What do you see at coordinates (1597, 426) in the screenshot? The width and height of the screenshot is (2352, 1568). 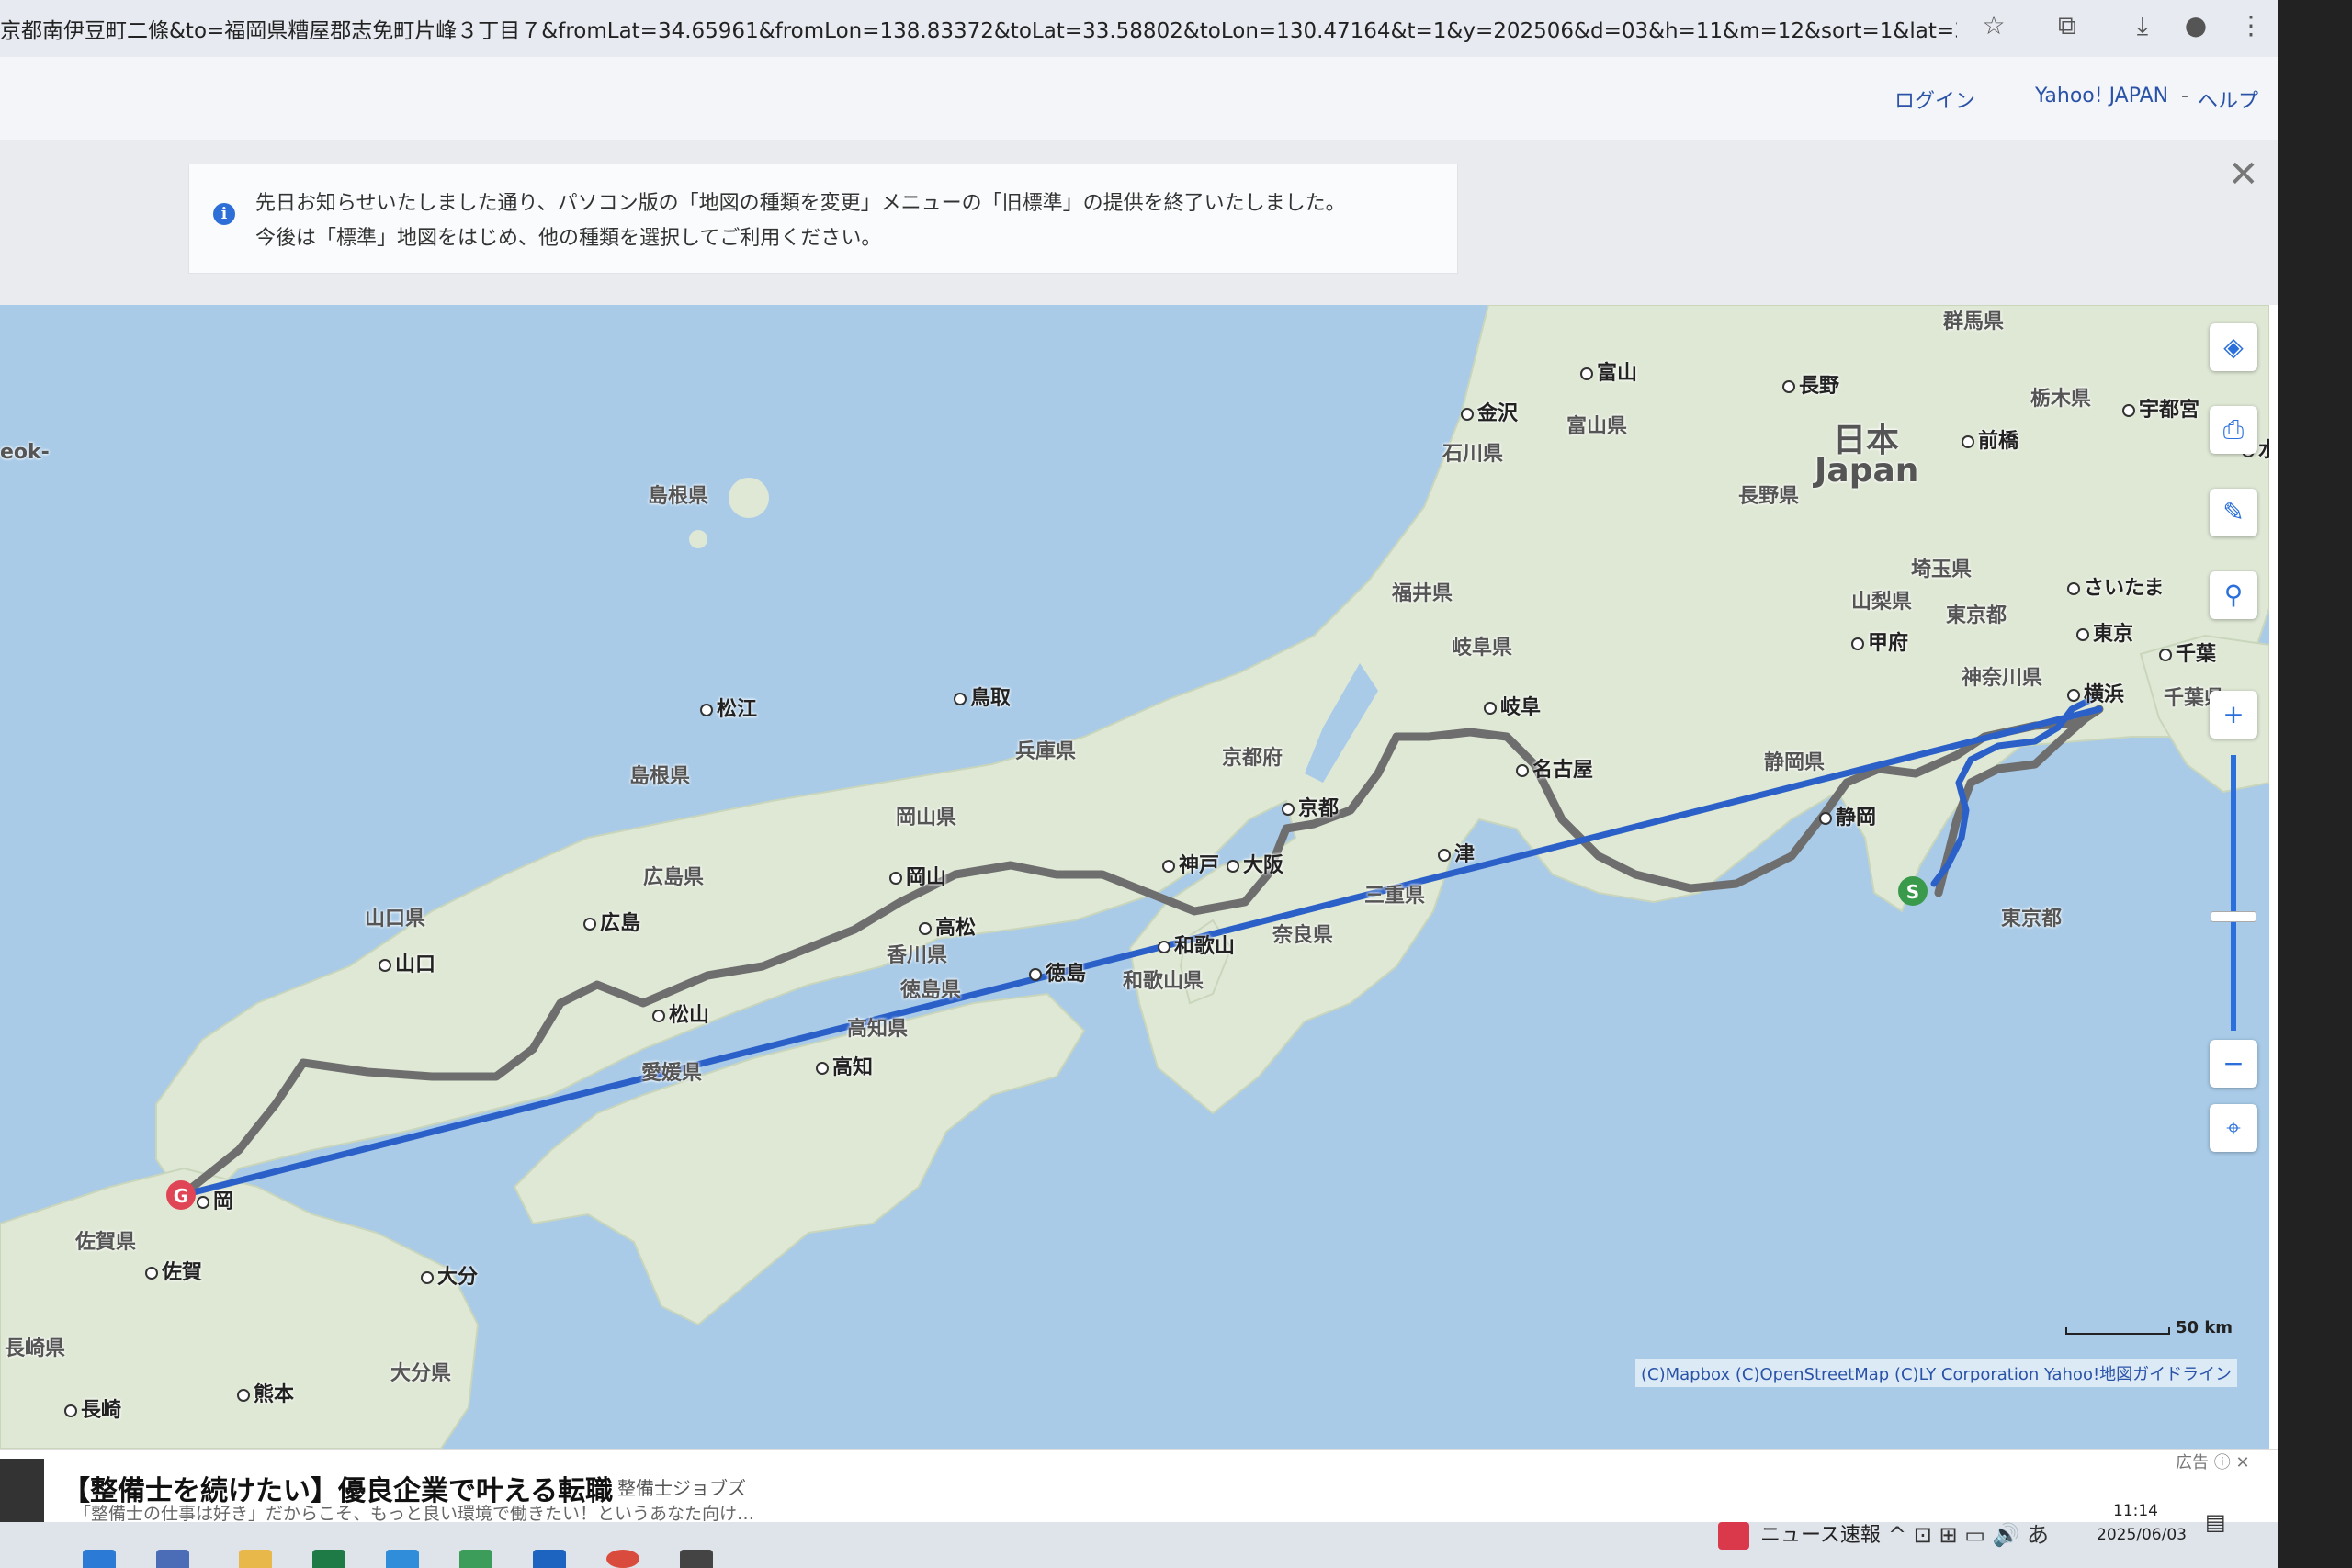 I see `label-toyama-pref: 富山県` at bounding box center [1597, 426].